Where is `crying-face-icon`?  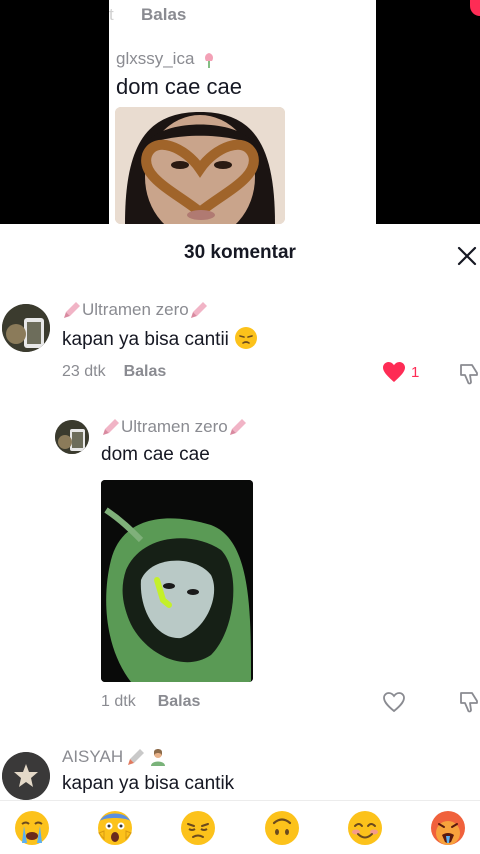
crying-face-icon is located at coordinates (32, 827).